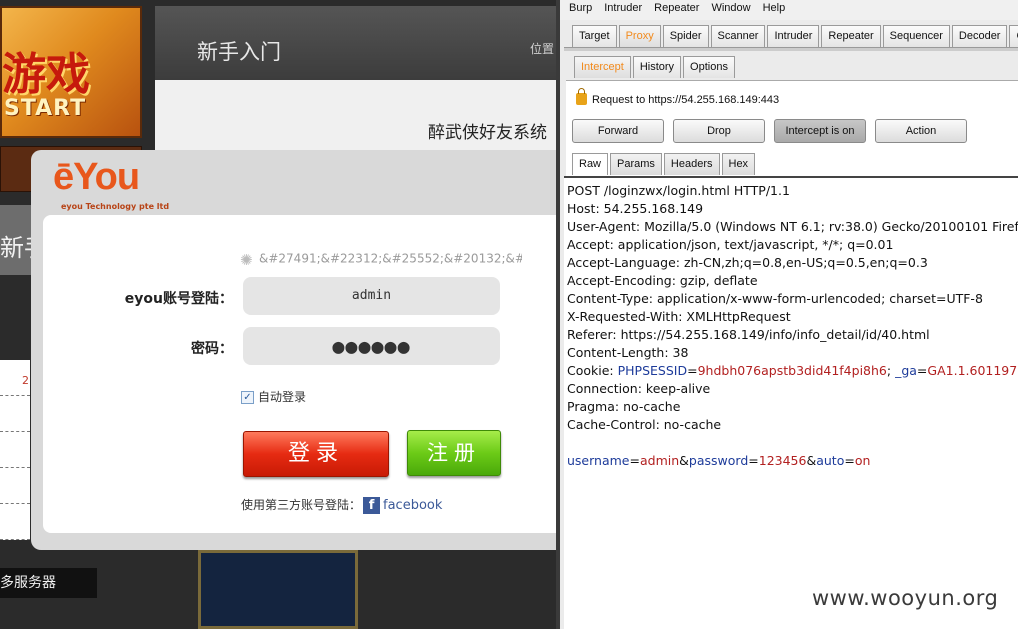 This screenshot has height=629, width=1018. I want to click on tab-headers: Headers, so click(691, 164).